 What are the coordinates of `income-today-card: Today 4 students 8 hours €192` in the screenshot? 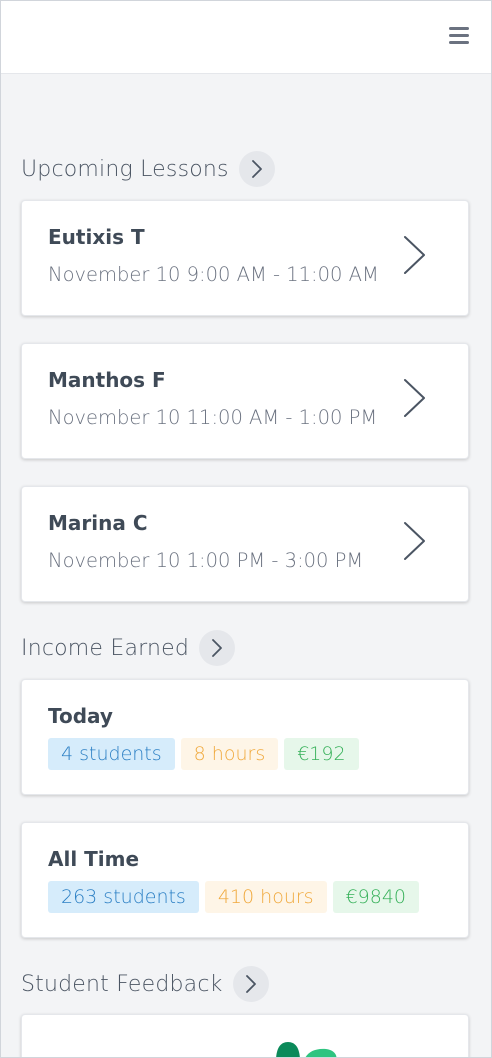 It's located at (245, 737).